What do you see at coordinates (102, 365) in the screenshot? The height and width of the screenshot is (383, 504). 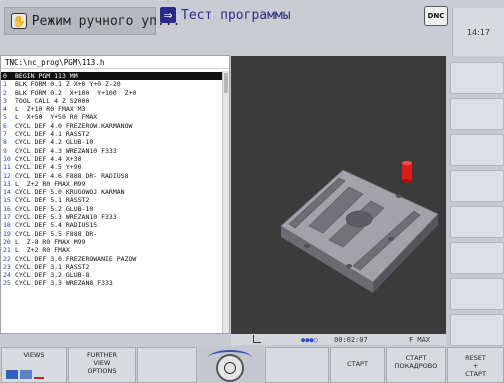 I see `further-view-options-softkey: FURTHER VIEW OPTIONS` at bounding box center [102, 365].